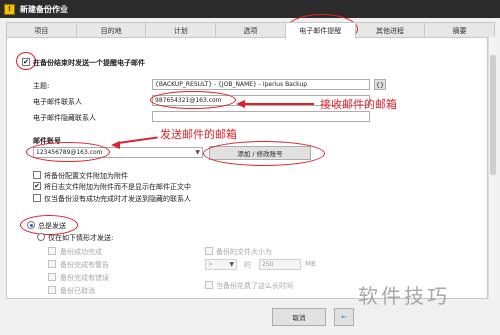 The width and height of the screenshot is (500, 335). I want to click on tab-summary: 摘要, so click(460, 30).